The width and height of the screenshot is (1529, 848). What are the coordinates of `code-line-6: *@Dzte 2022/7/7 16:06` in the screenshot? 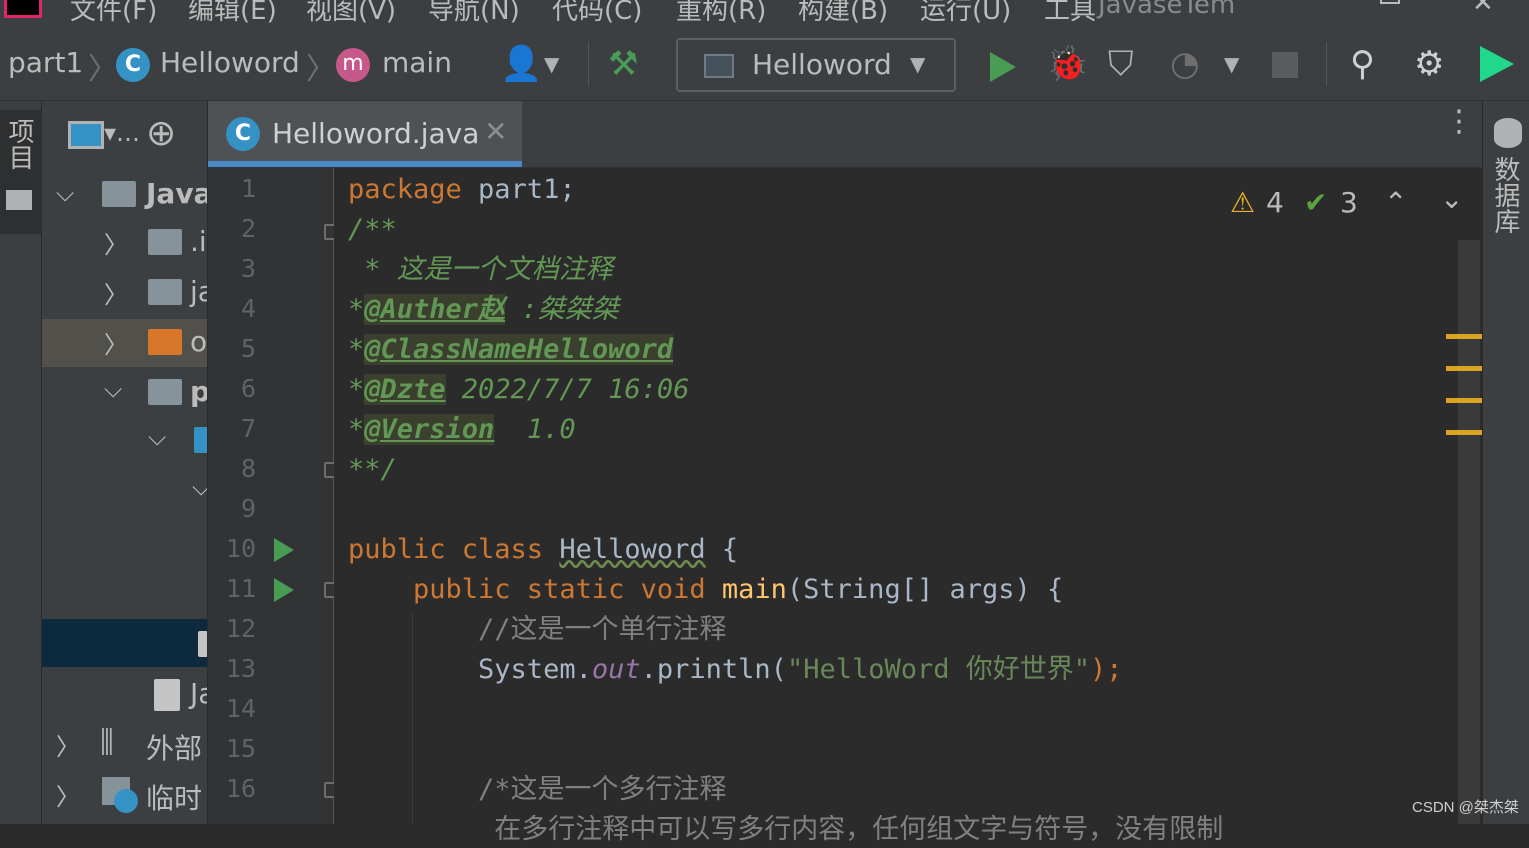 It's located at (519, 389).